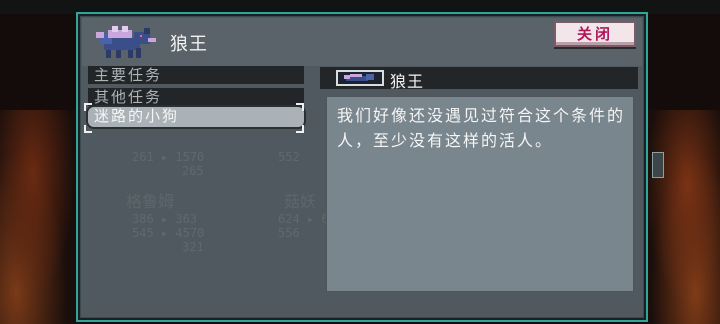 Image resolution: width=720 pixels, height=324 pixels. What do you see at coordinates (479, 79) in the screenshot?
I see `detail-header: 狼王` at bounding box center [479, 79].